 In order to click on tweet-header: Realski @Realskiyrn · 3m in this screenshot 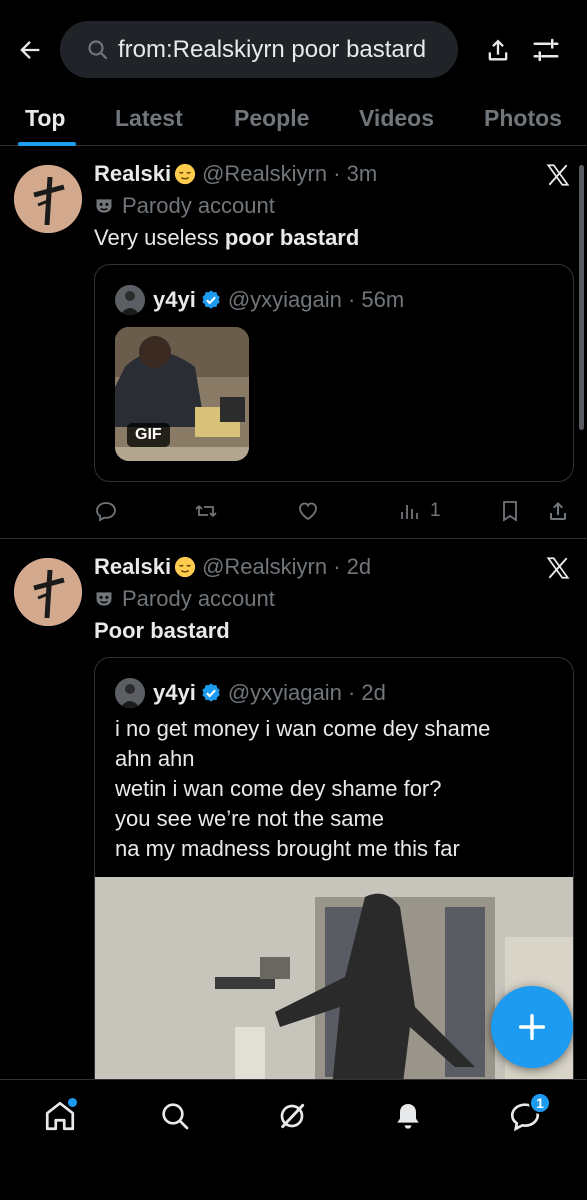, I will do `click(235, 174)`.